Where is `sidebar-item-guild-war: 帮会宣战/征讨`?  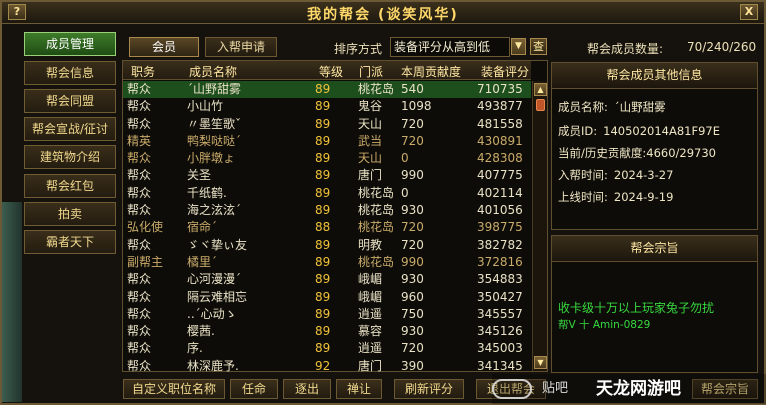 sidebar-item-guild-war: 帮会宣战/征讨 is located at coordinates (70, 129).